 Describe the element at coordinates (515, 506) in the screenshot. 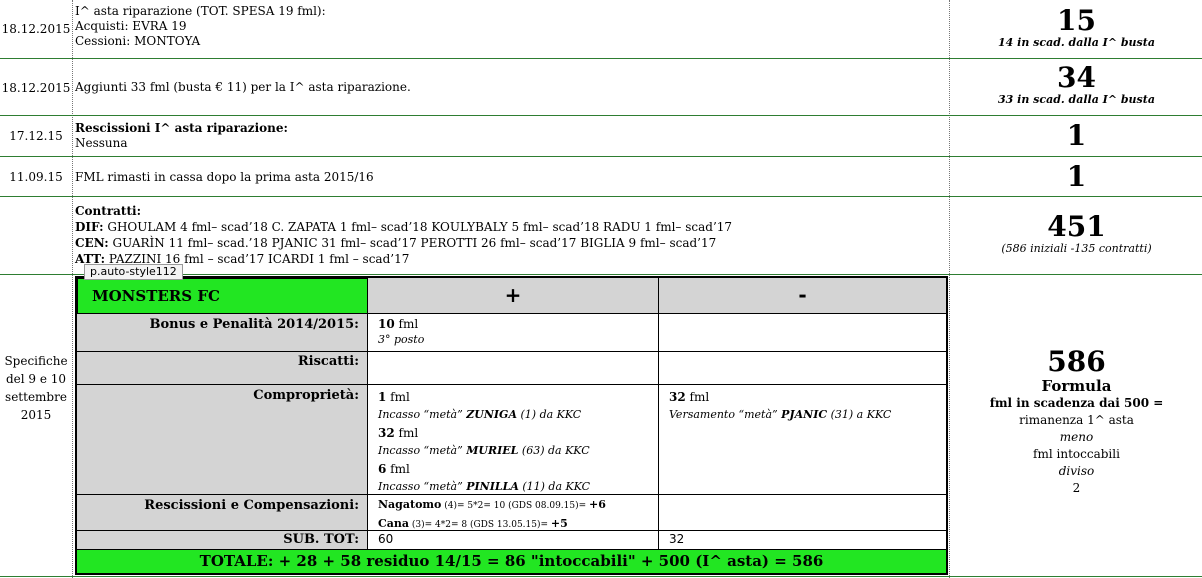

I see `resc-detail: (4)= 5*2= 10 (GDS 08.09.15)=` at that location.